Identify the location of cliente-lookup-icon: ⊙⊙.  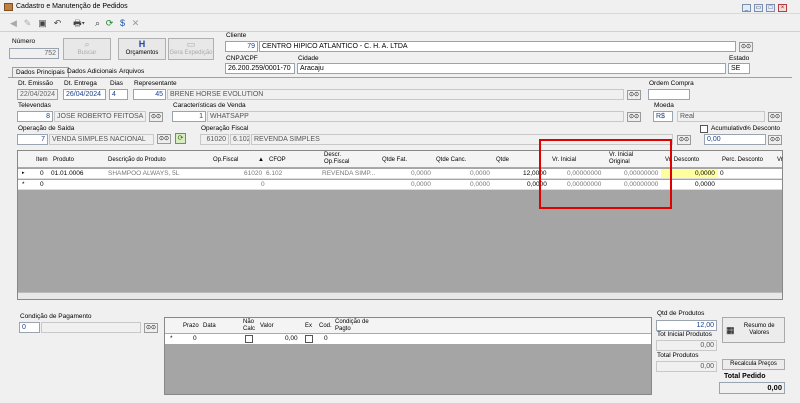
(746, 47).